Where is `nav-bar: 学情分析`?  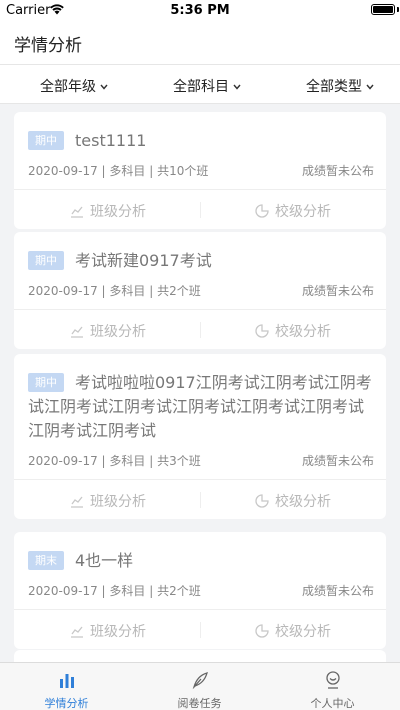
nav-bar: 学情分析 is located at coordinates (200, 43).